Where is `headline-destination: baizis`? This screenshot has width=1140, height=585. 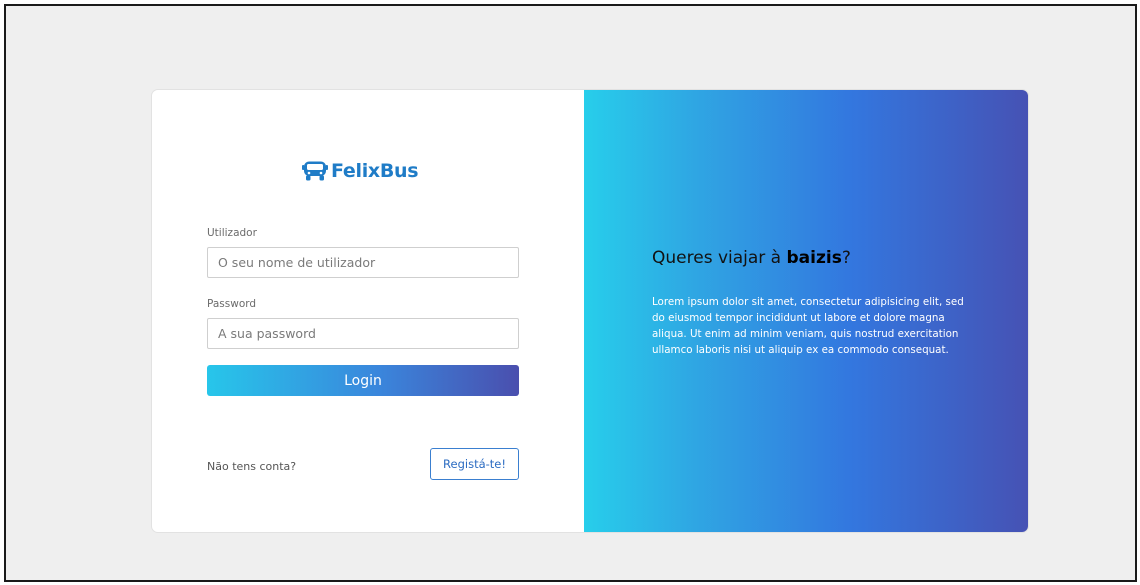 headline-destination: baizis is located at coordinates (814, 258).